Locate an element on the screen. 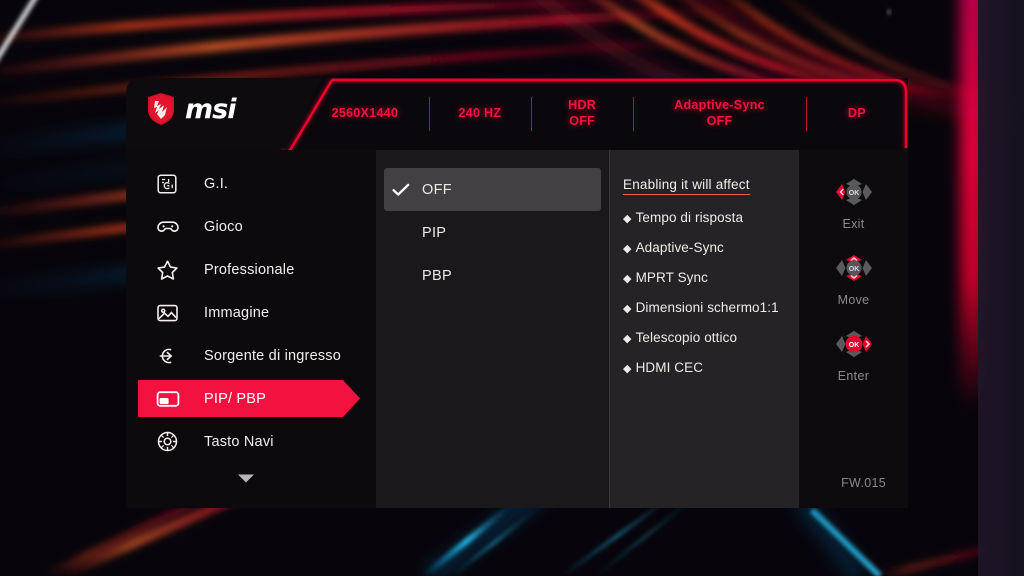 Image resolution: width=1024 pixels, height=576 pixels. status-refresh-rate: 240 HZ is located at coordinates (480, 114).